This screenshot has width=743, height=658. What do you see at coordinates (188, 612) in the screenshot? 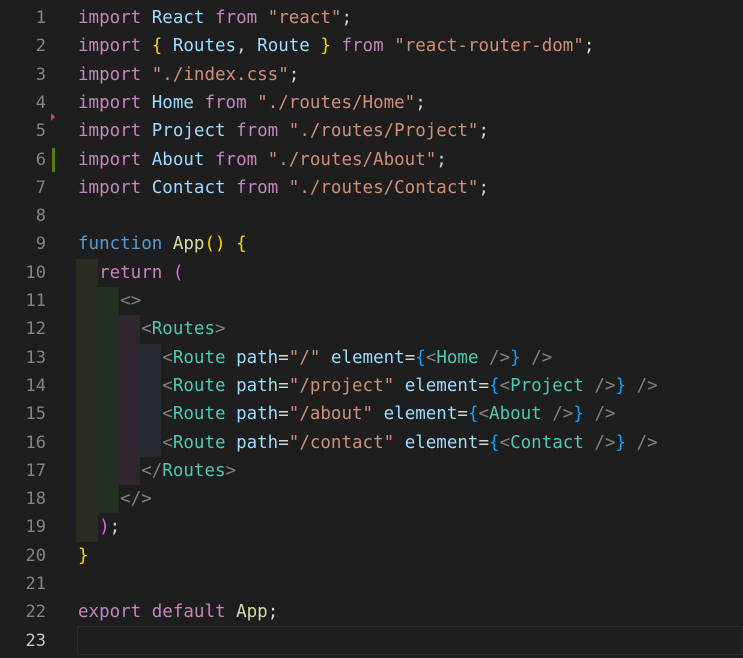
I see `code-token: default` at bounding box center [188, 612].